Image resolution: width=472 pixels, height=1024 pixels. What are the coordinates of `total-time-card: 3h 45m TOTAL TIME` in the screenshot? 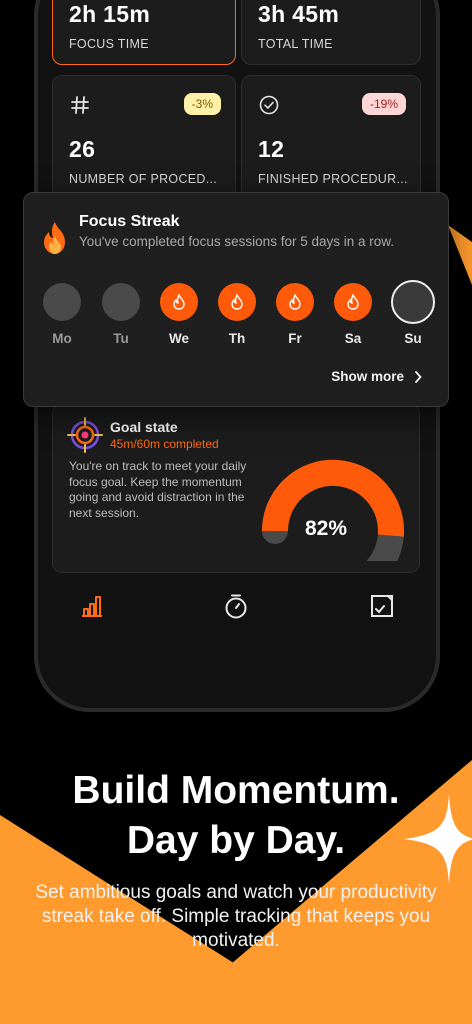 It's located at (331, 32).